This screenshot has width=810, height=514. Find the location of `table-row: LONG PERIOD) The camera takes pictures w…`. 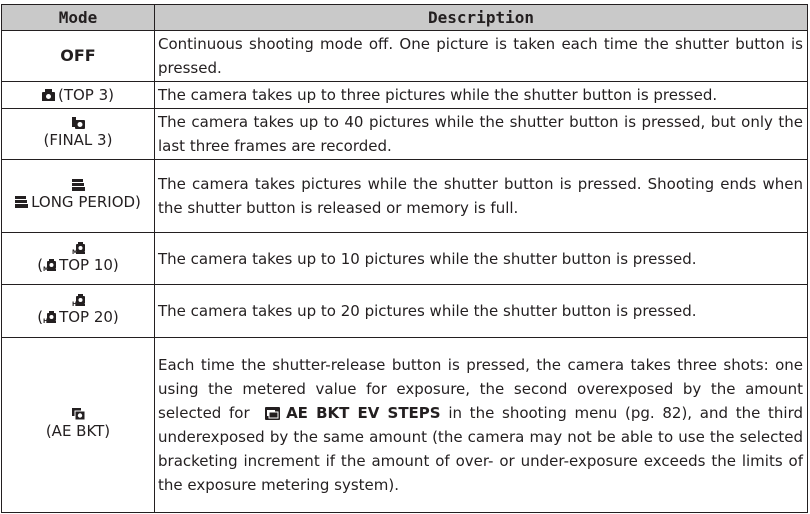

table-row: LONG PERIOD) The camera takes pictures w… is located at coordinates (404, 196).